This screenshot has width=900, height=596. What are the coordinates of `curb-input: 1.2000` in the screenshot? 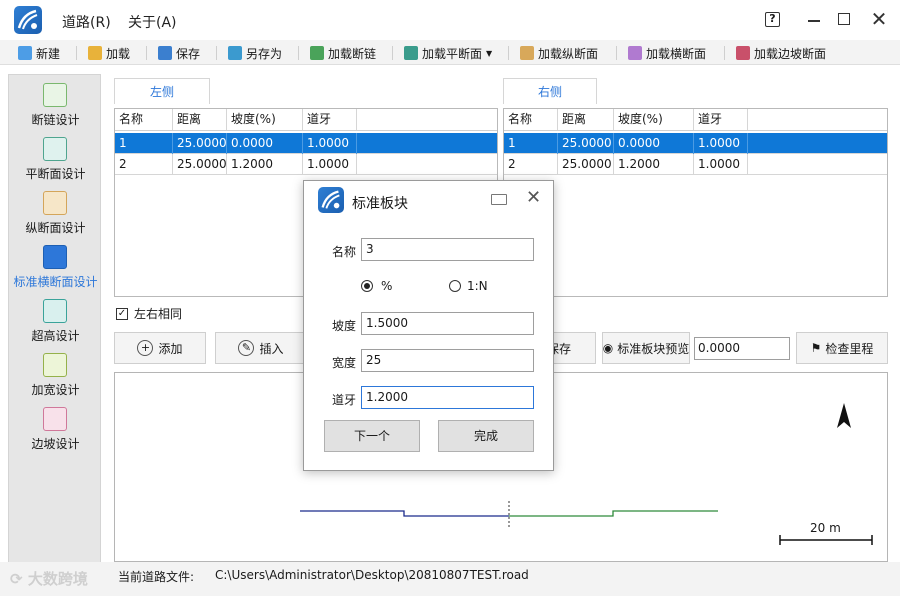 It's located at (447, 397).